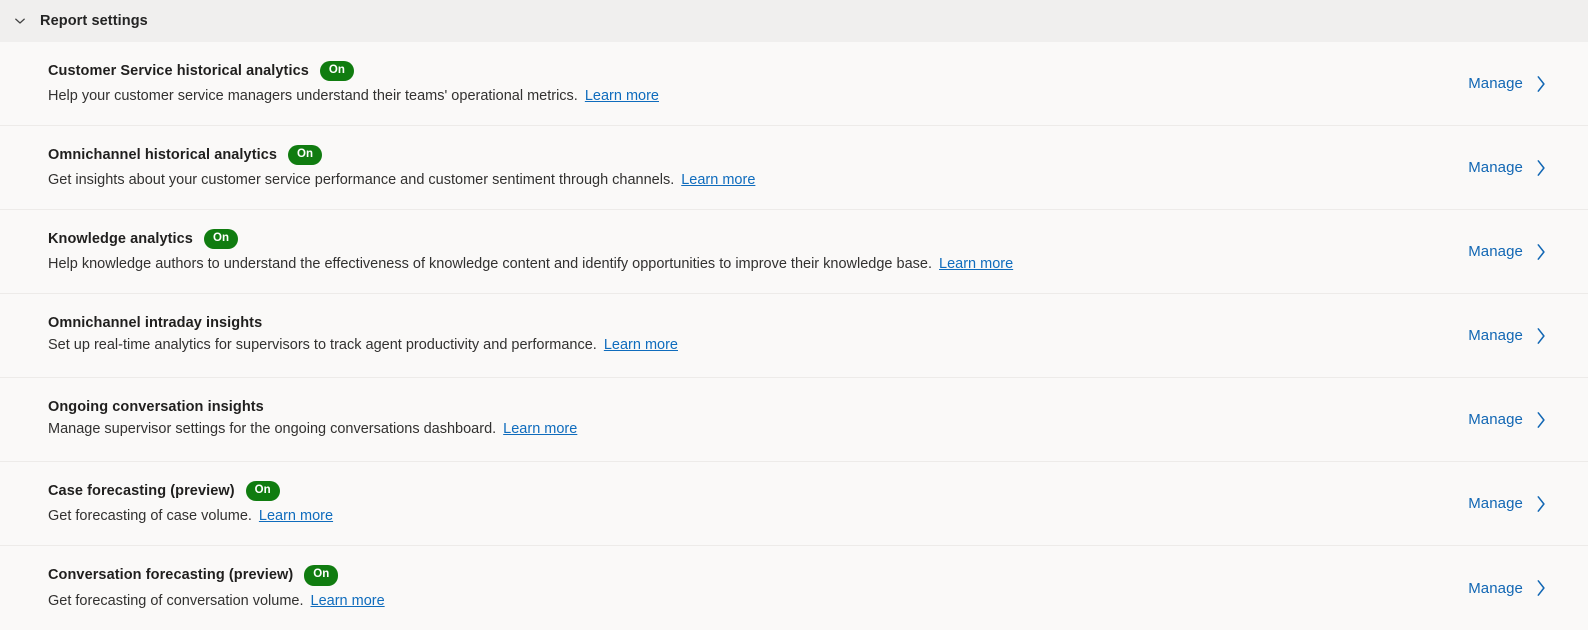  What do you see at coordinates (530, 239) in the screenshot?
I see `setting-row-title-line: Knowledge analytics On` at bounding box center [530, 239].